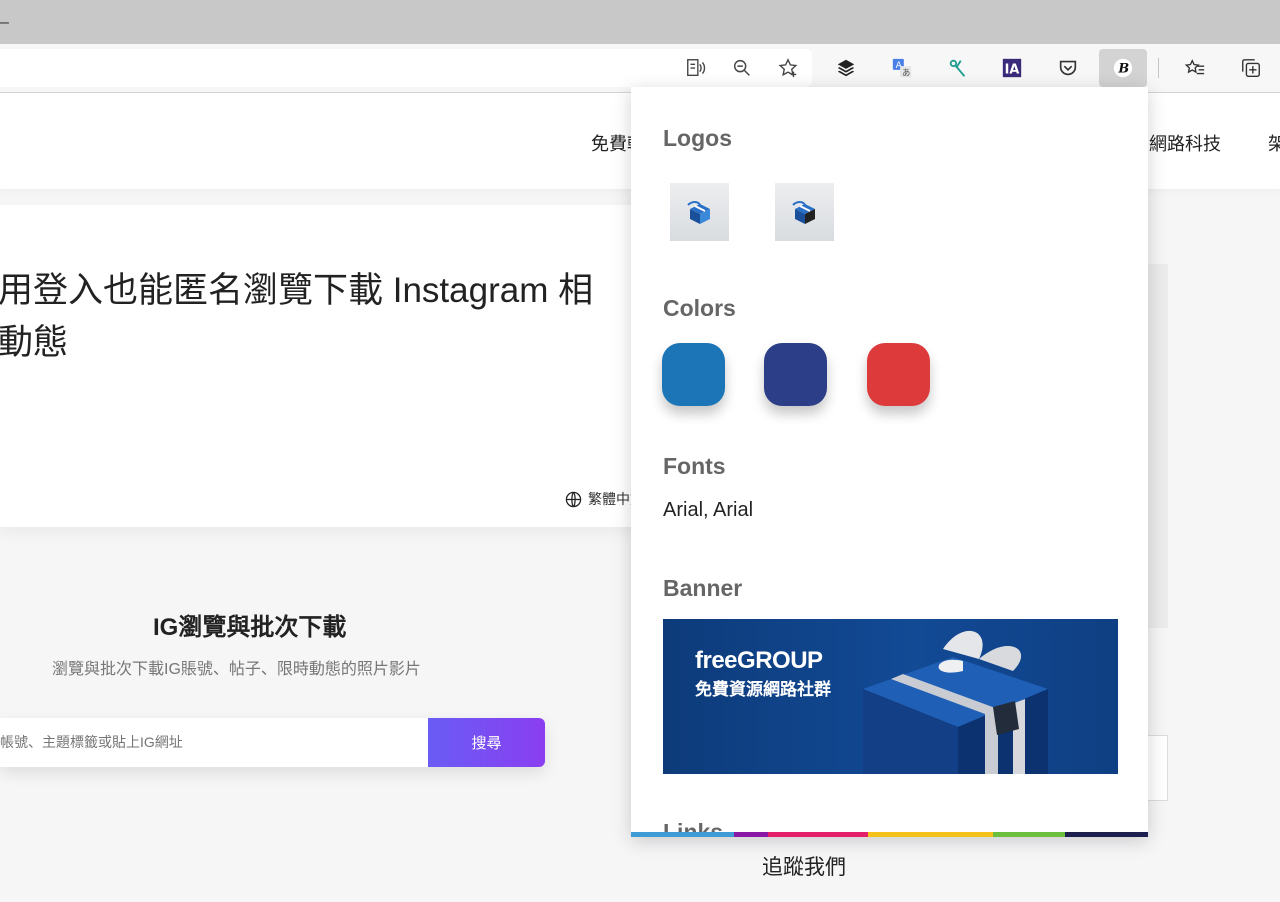 This screenshot has width=1280, height=902. What do you see at coordinates (1185, 143) in the screenshot?
I see `nav-item-net-tech: 網路科技` at bounding box center [1185, 143].